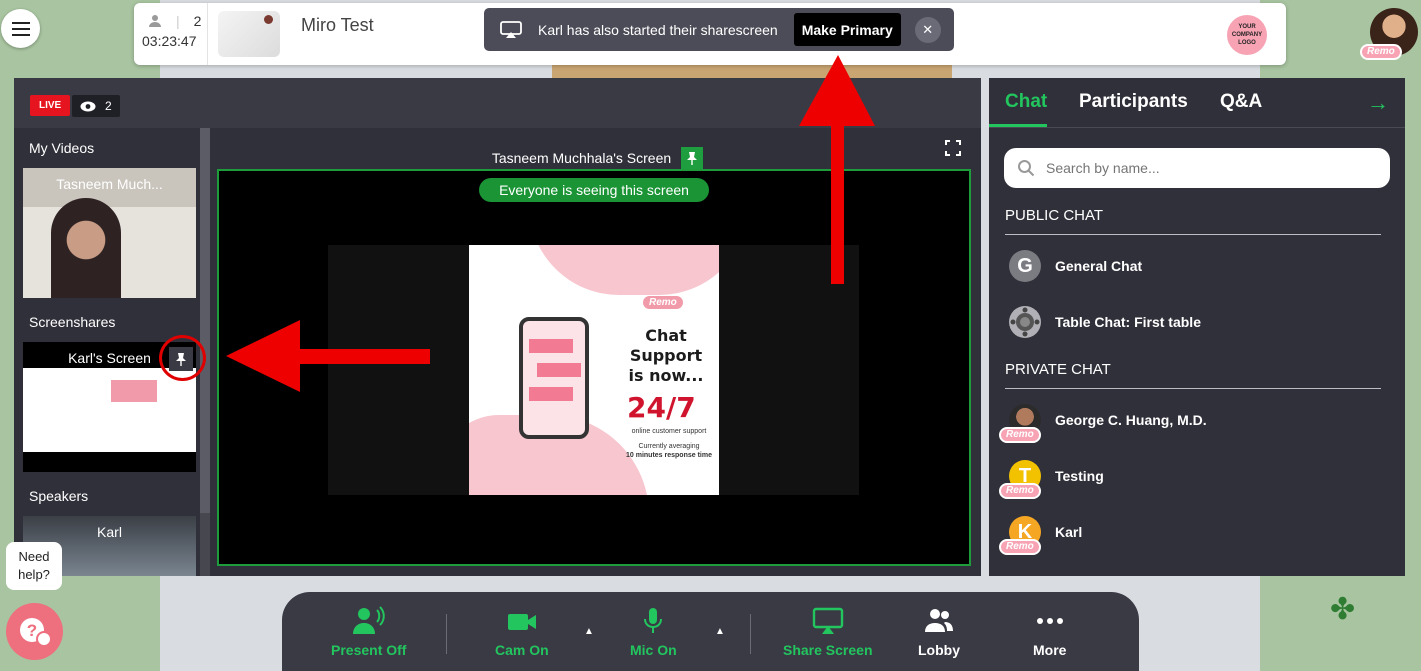 The width and height of the screenshot is (1421, 671). I want to click on close-icon: ✕, so click(927, 29).